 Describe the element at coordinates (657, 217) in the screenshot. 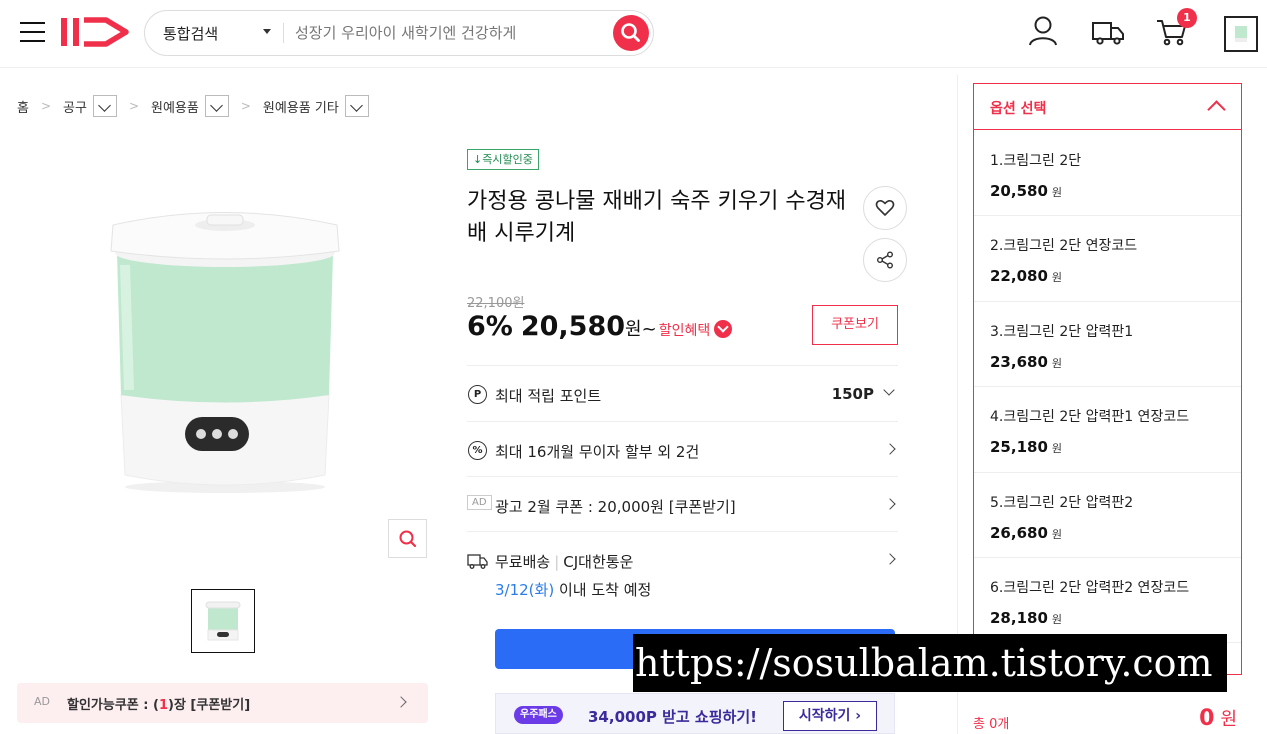

I see `product-title: 가정용 콩나물 재배기 숙주 키우기 수경재배 시루기계` at that location.